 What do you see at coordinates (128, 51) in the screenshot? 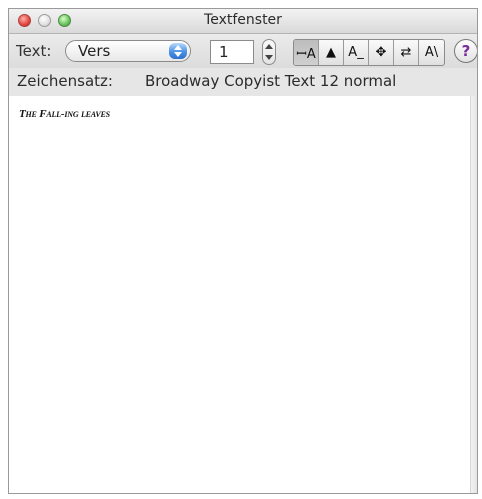
I see `text-type-select: Vers` at bounding box center [128, 51].